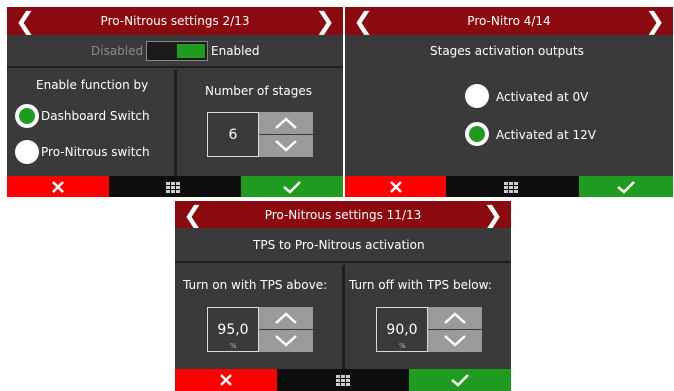 The height and width of the screenshot is (391, 674). What do you see at coordinates (233, 346) in the screenshot?
I see `turn-on-unit: %` at bounding box center [233, 346].